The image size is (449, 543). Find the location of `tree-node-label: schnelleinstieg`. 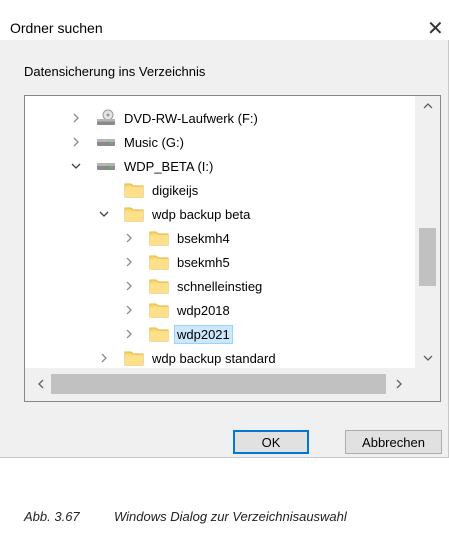

tree-node-label: schnelleinstieg is located at coordinates (220, 286).